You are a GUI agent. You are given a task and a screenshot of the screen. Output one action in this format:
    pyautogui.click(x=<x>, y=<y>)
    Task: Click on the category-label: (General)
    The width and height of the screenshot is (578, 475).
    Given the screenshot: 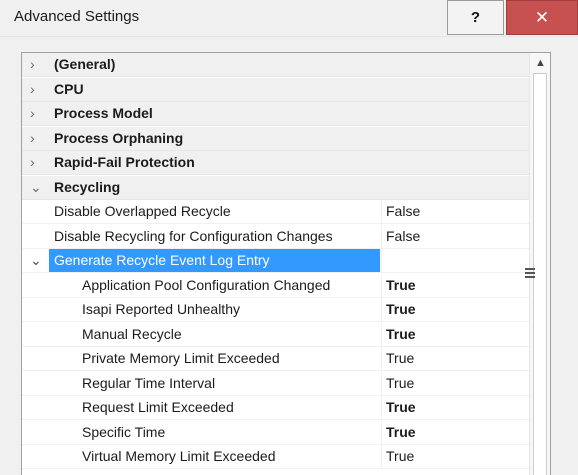 What is the action you would take?
    pyautogui.click(x=85, y=64)
    